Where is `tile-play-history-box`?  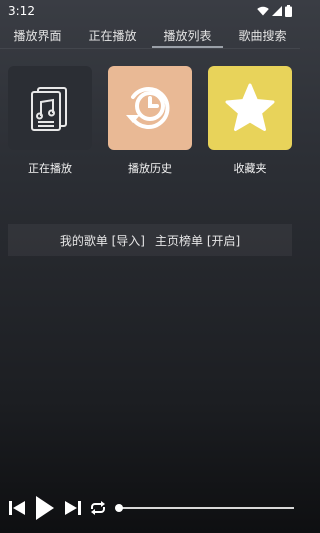
tile-play-history-box is located at coordinates (150, 108).